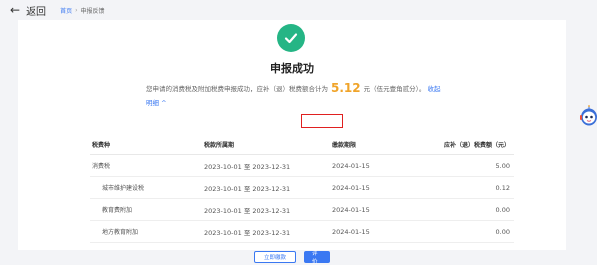  I want to click on page-title: 申报成功, so click(292, 68).